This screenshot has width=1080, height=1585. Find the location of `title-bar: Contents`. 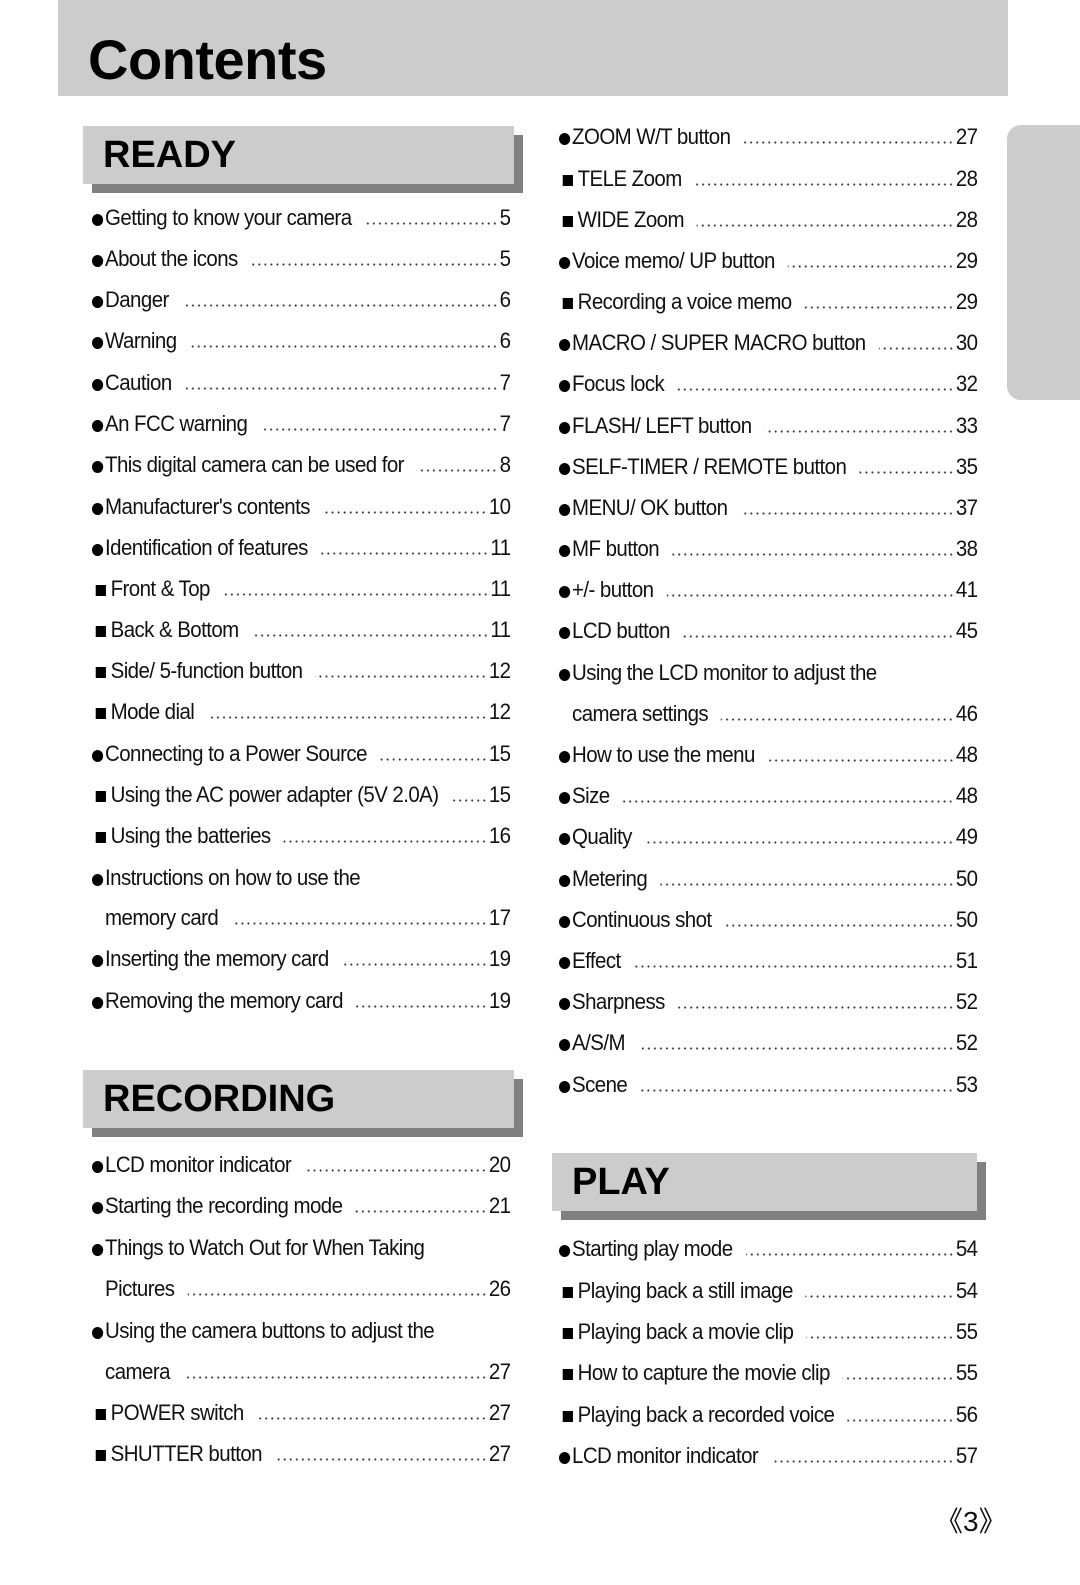

title-bar: Contents is located at coordinates (533, 48).